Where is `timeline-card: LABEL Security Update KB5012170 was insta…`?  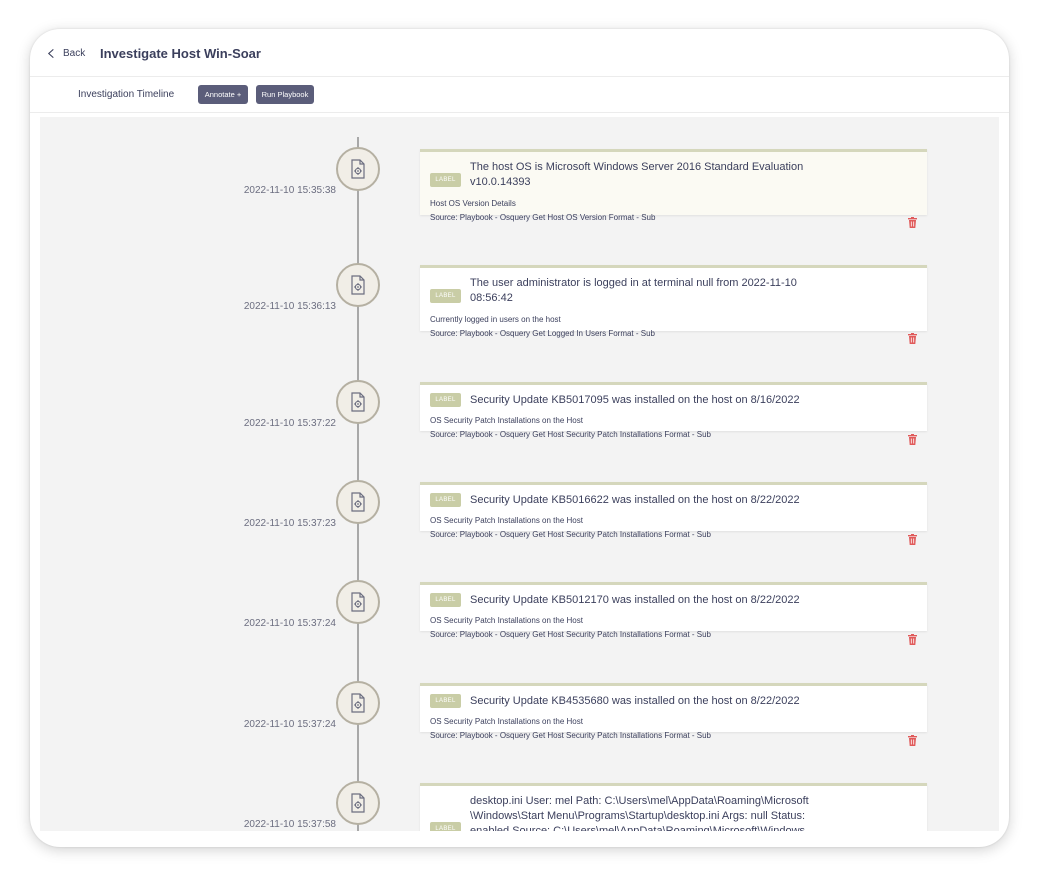
timeline-card: LABEL Security Update KB5012170 was insta… is located at coordinates (673, 613).